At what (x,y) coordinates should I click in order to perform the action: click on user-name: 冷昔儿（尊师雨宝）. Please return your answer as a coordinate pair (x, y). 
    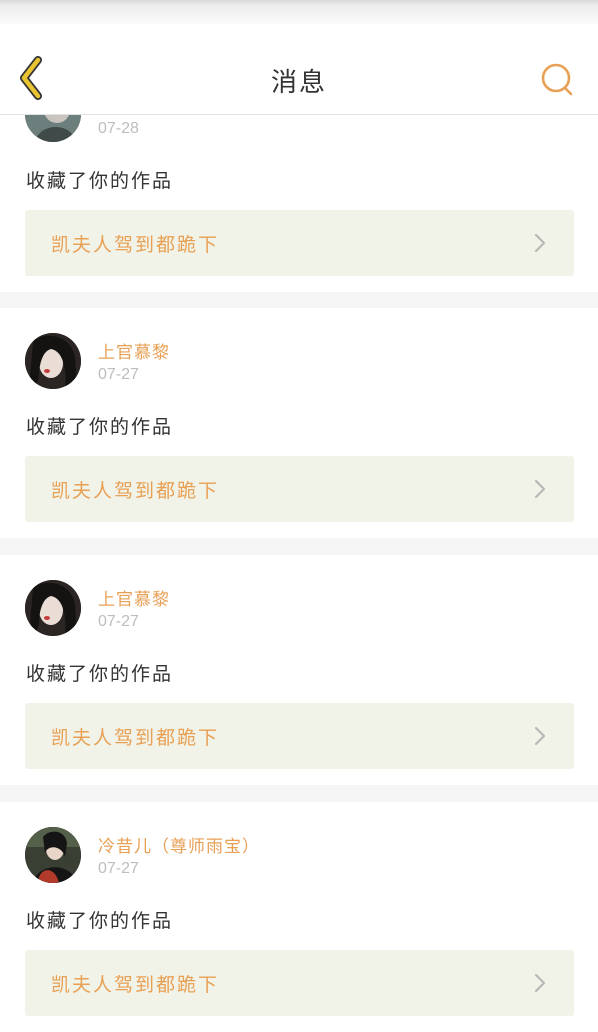
    Looking at the image, I should click on (179, 844).